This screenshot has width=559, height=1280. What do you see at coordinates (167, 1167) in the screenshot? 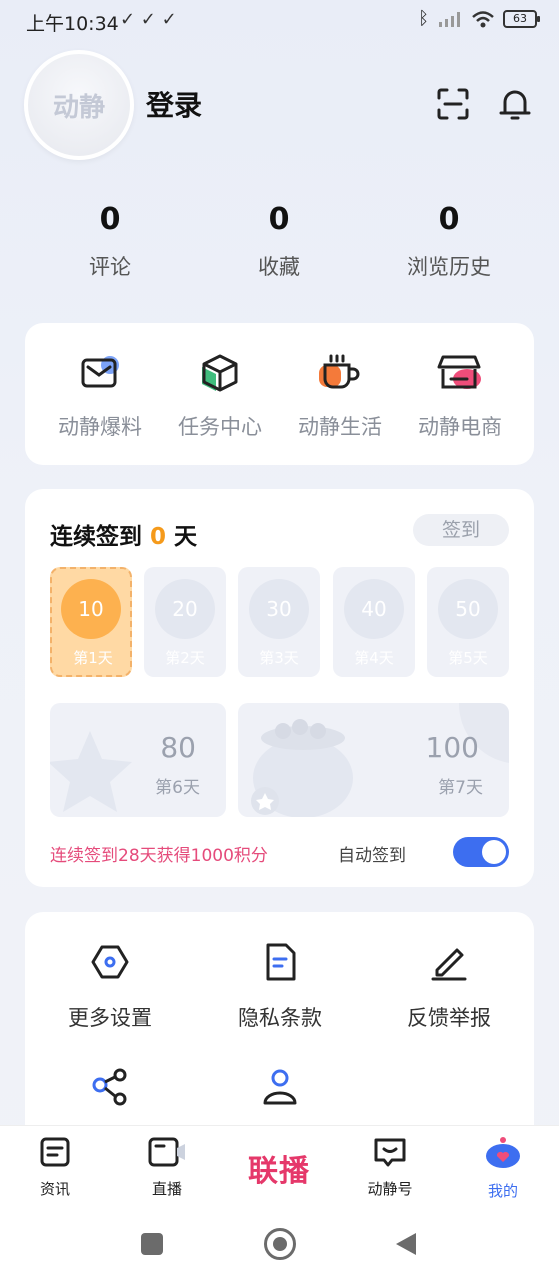
I see `tab-live: 直播` at bounding box center [167, 1167].